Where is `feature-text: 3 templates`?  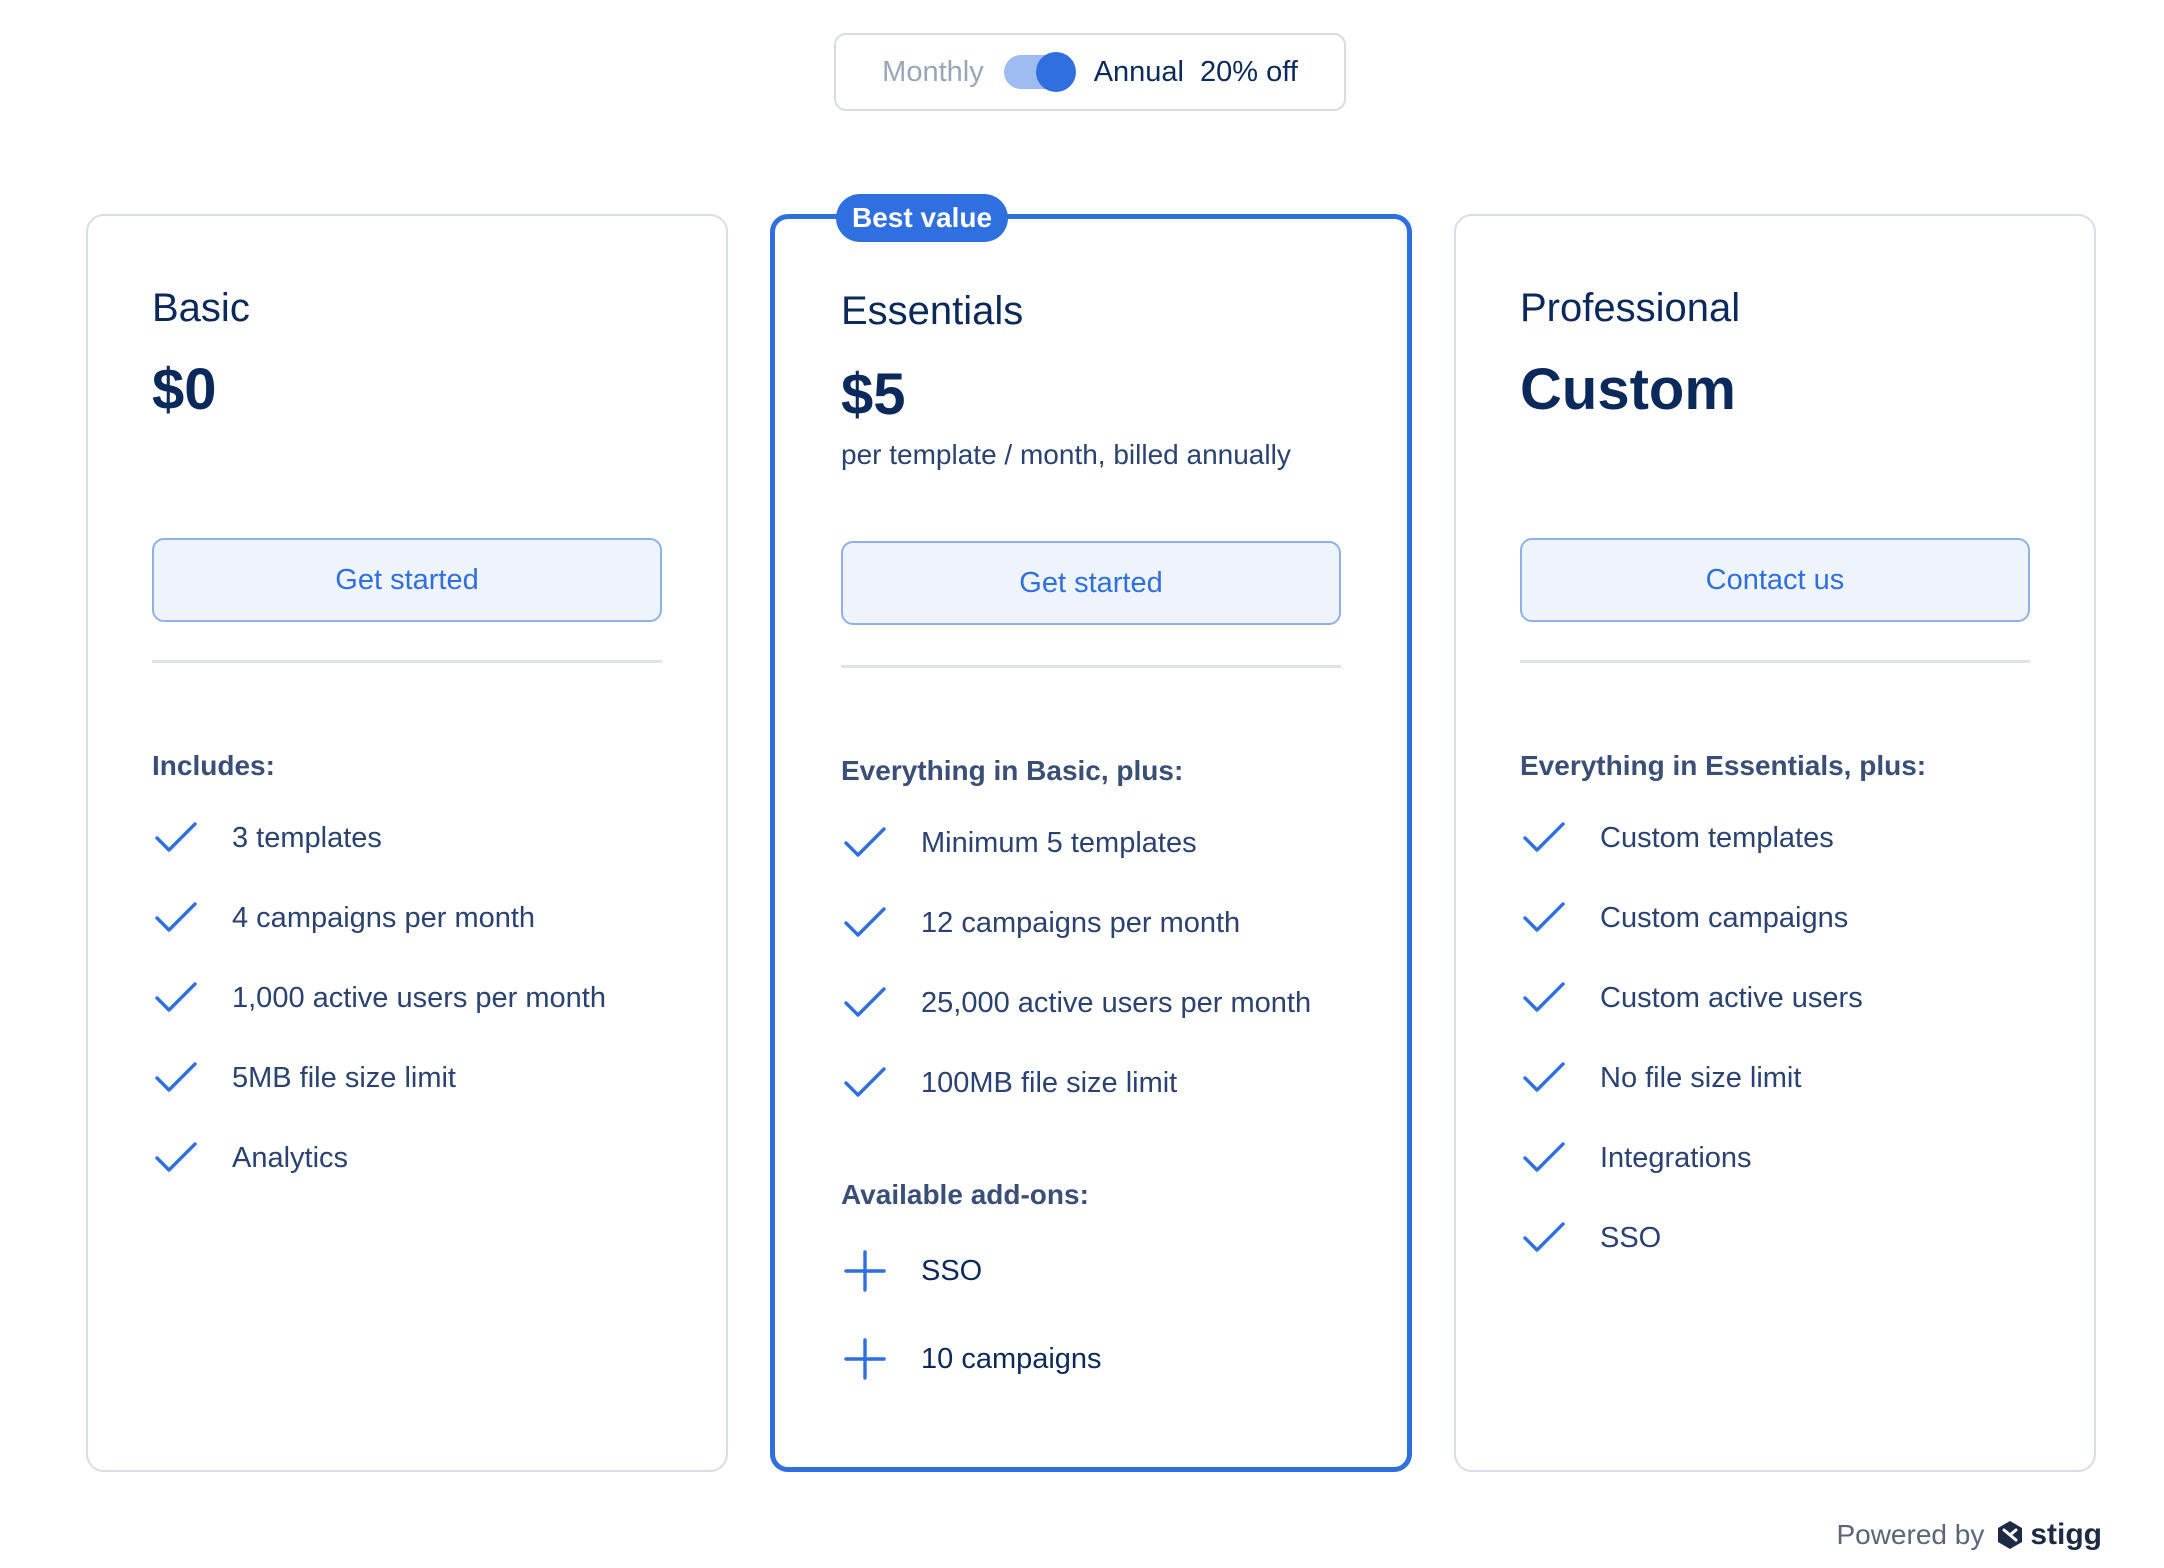
feature-text: 3 templates is located at coordinates (307, 837).